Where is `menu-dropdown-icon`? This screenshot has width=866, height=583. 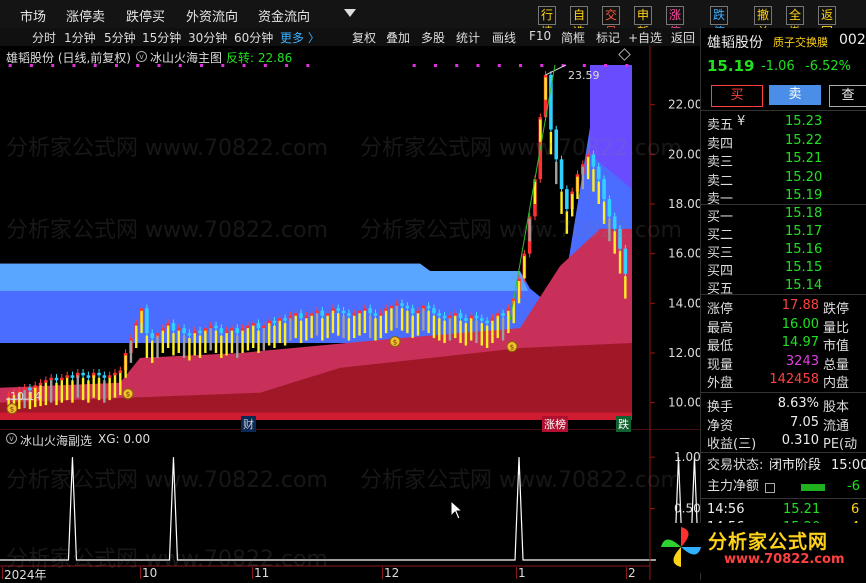 menu-dropdown-icon is located at coordinates (350, 13).